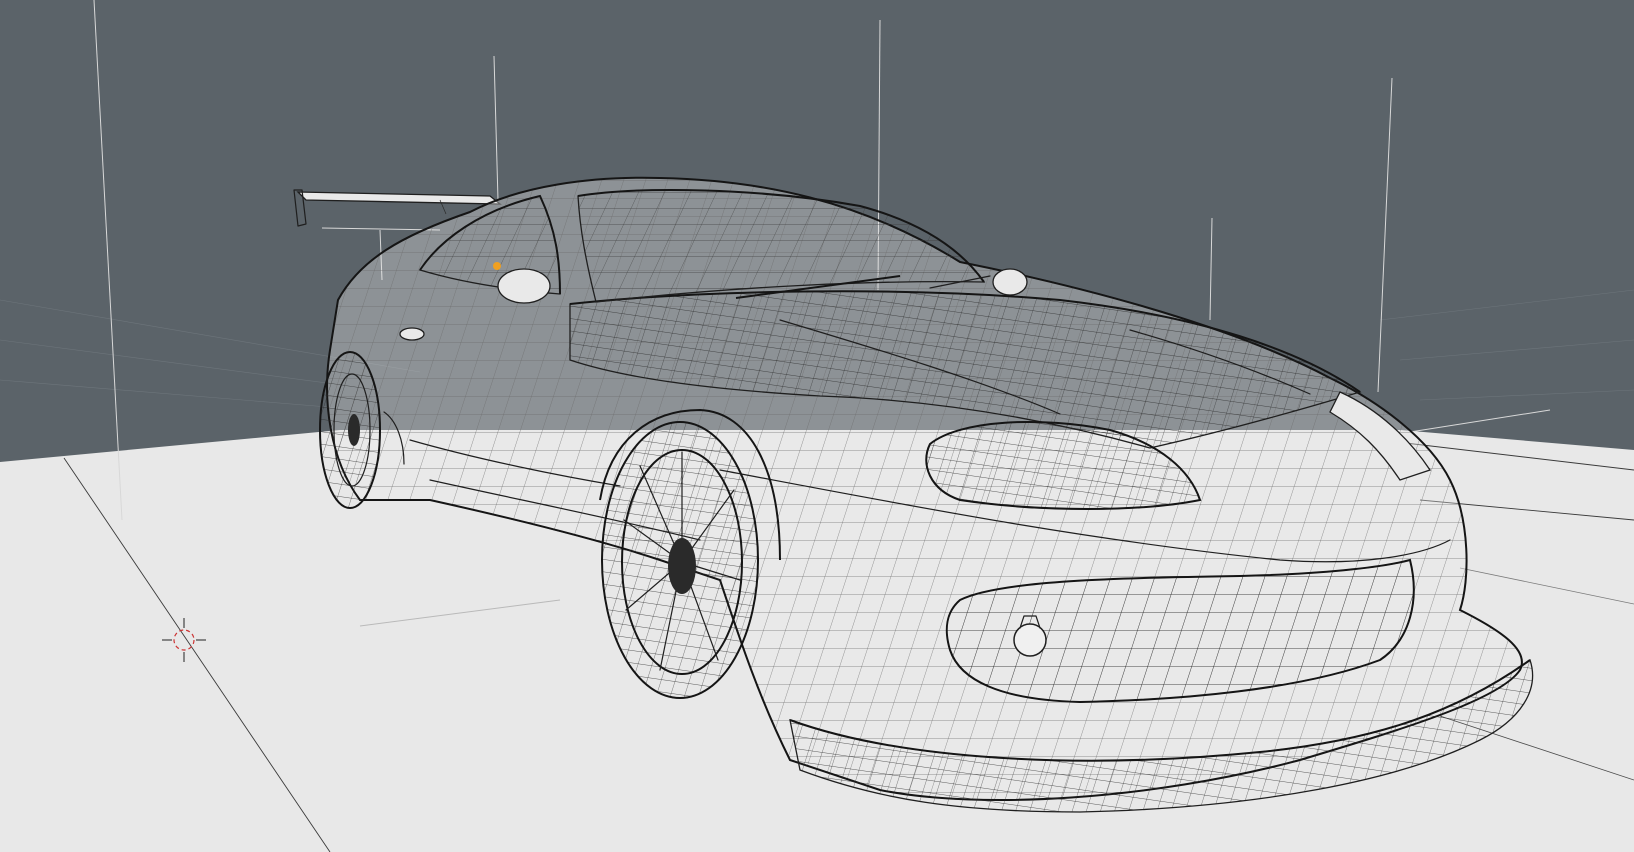 This screenshot has height=852, width=1634. What do you see at coordinates (497, 266) in the screenshot?
I see `selected-vertex-marker` at bounding box center [497, 266].